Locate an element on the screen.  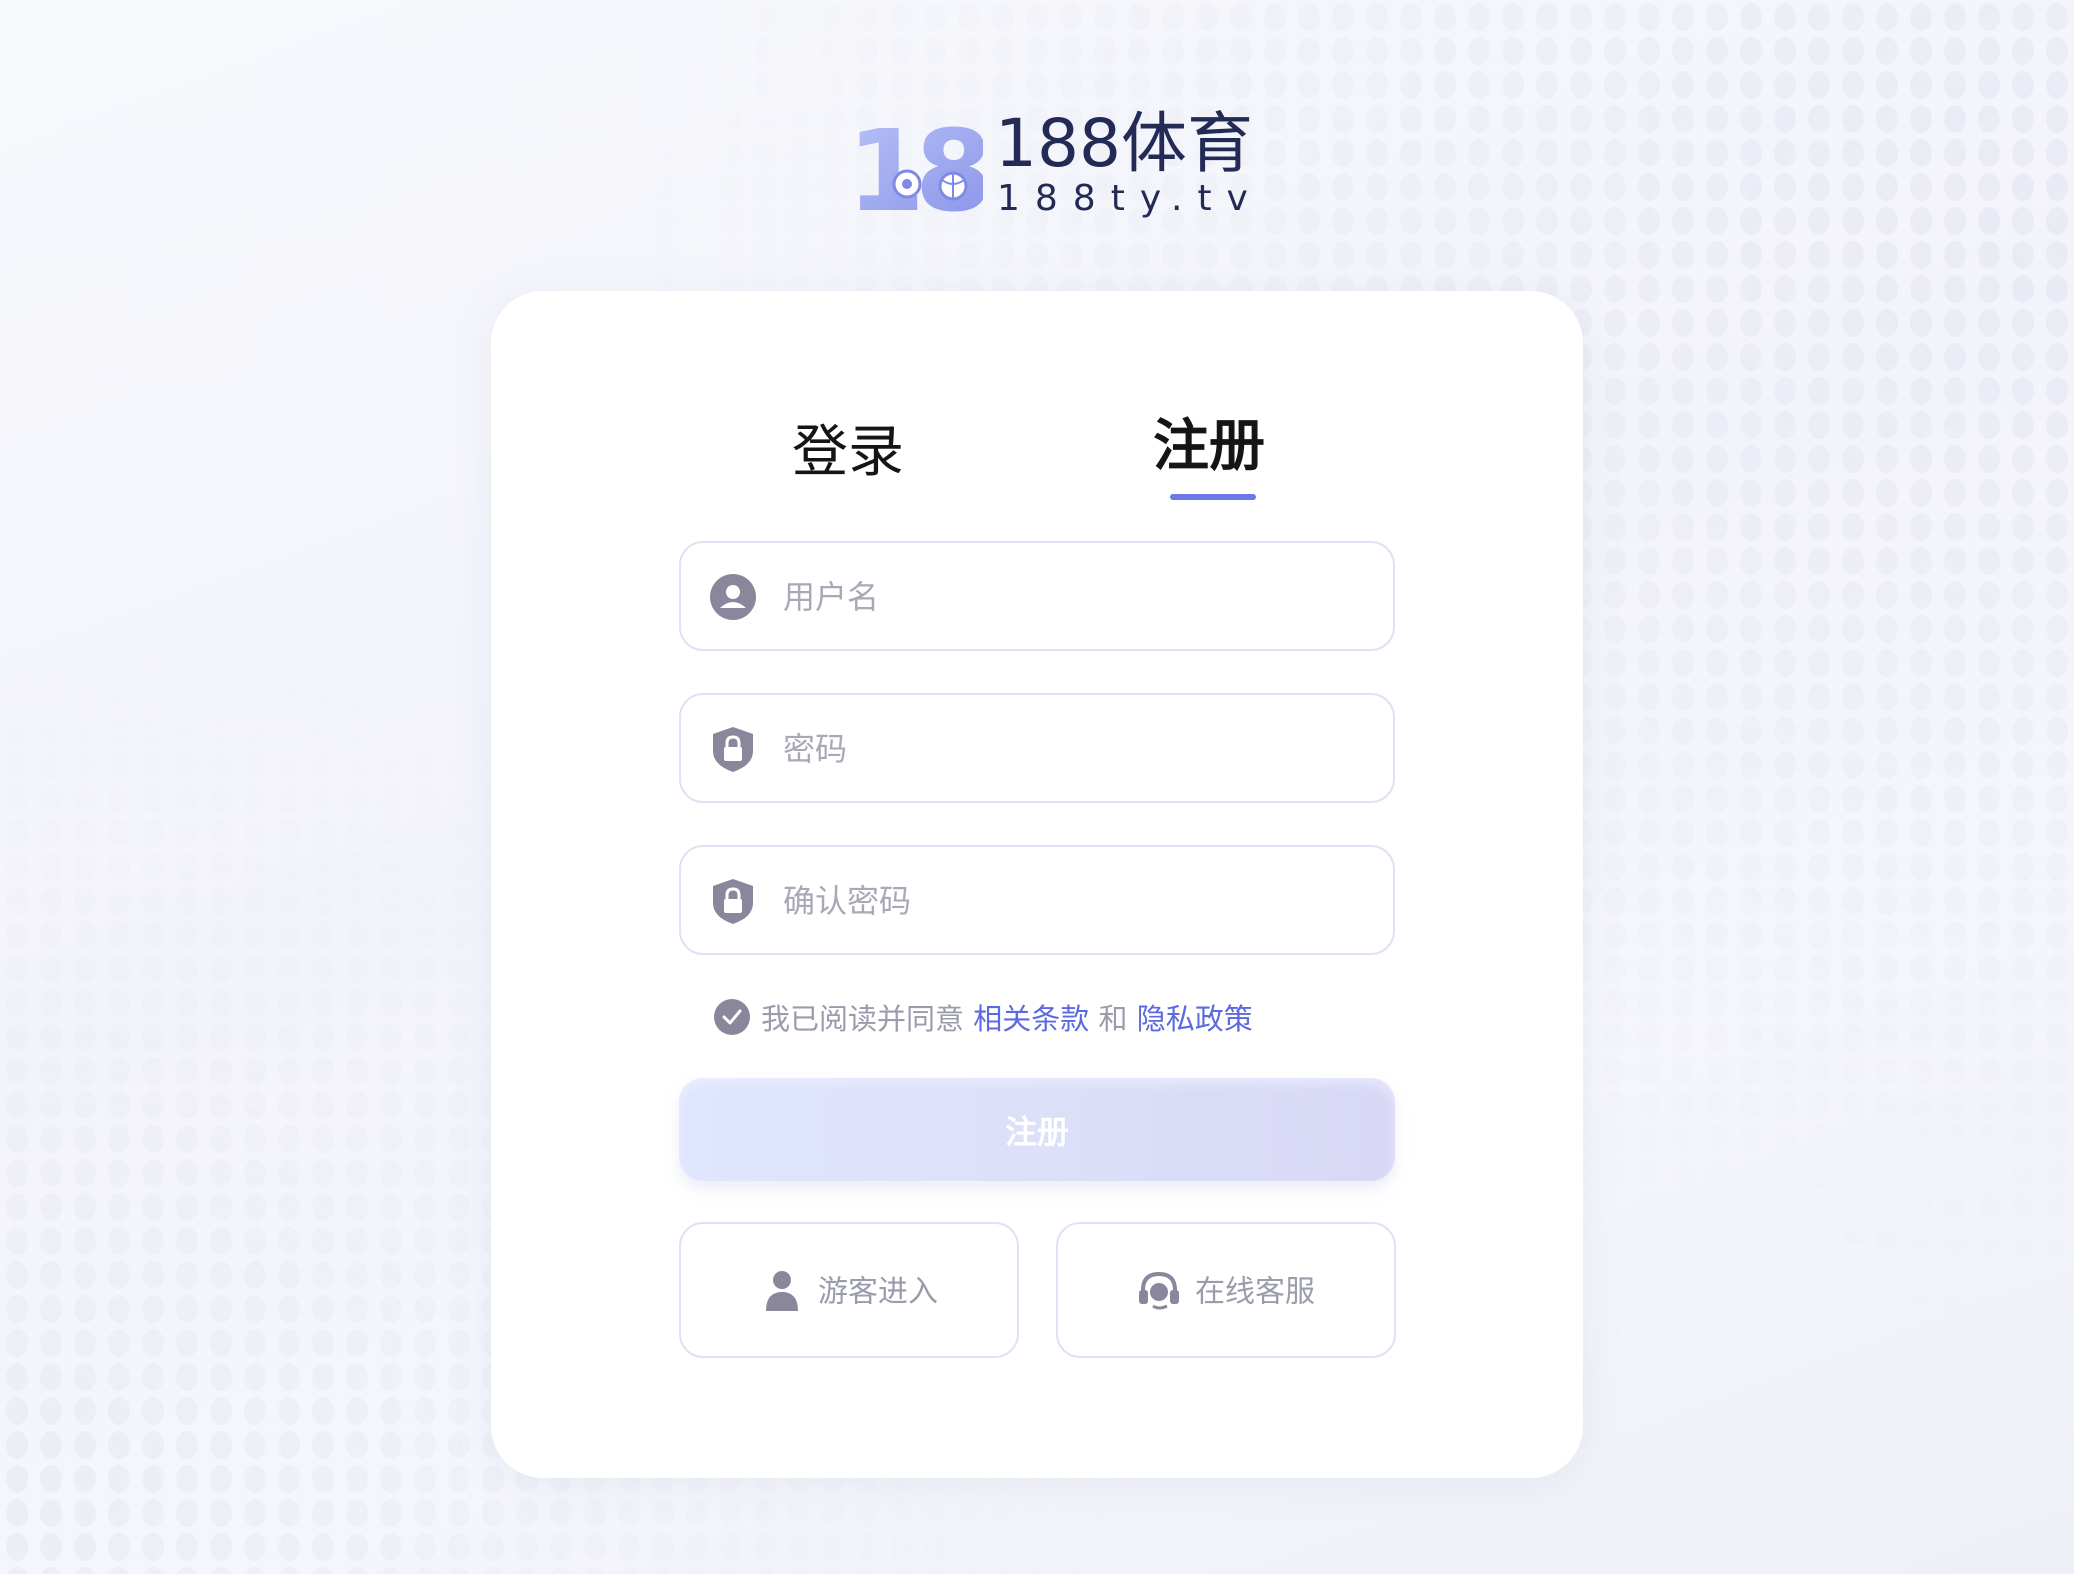
confirm-password-field is located at coordinates (1037, 900).